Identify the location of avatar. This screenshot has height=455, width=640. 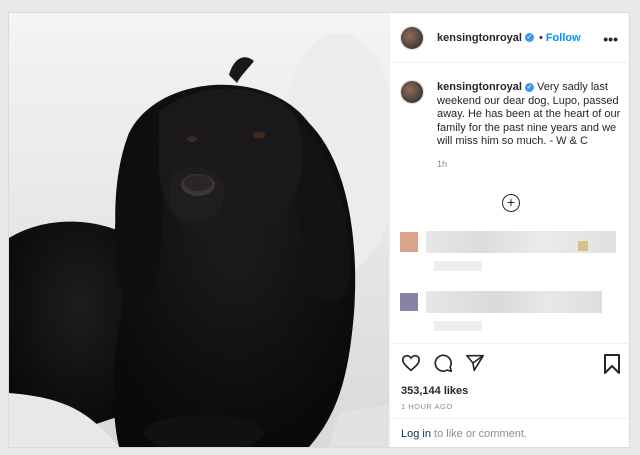
(412, 37).